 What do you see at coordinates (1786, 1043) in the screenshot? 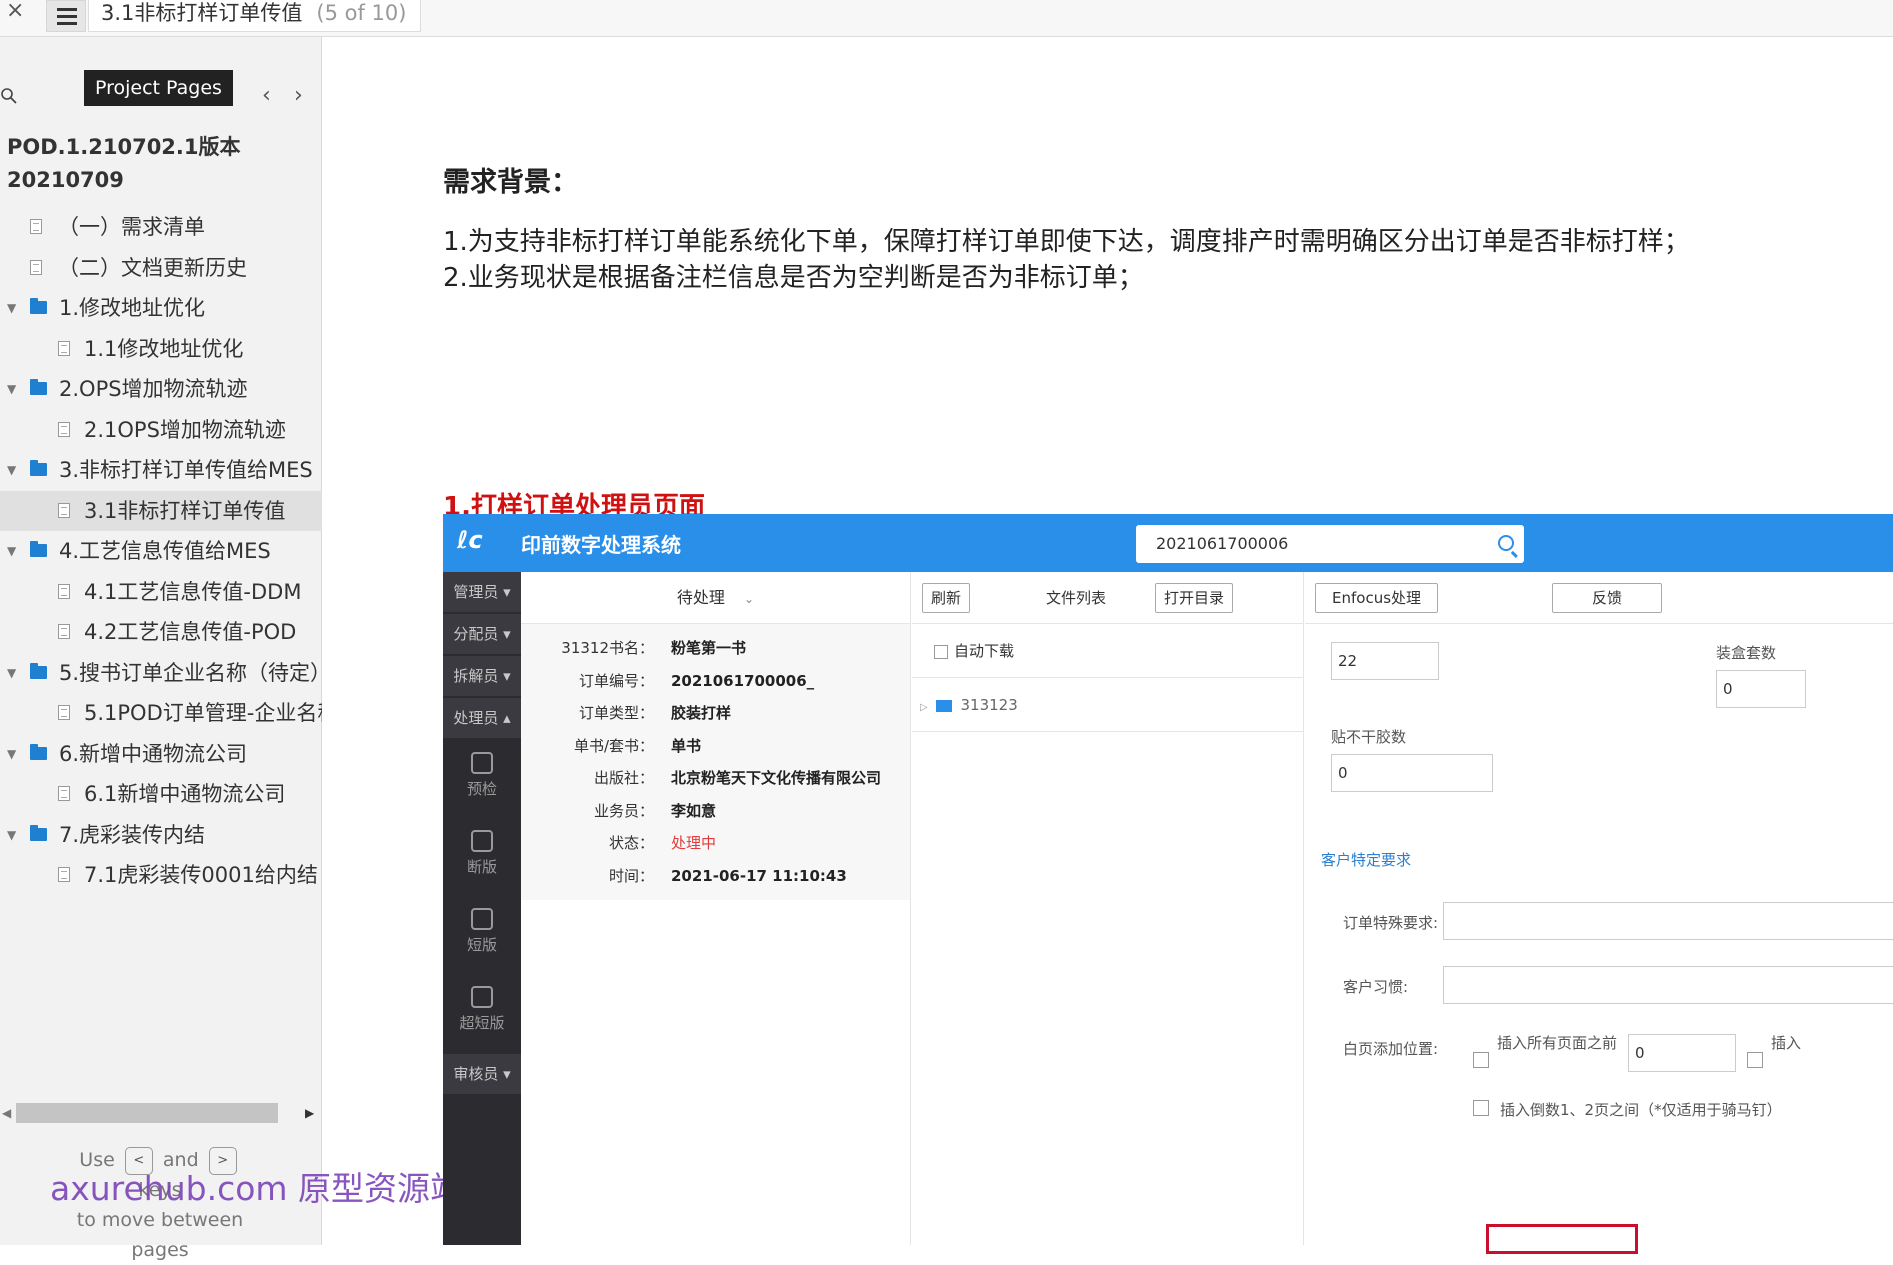
I see `insert-other-label: 插入` at bounding box center [1786, 1043].